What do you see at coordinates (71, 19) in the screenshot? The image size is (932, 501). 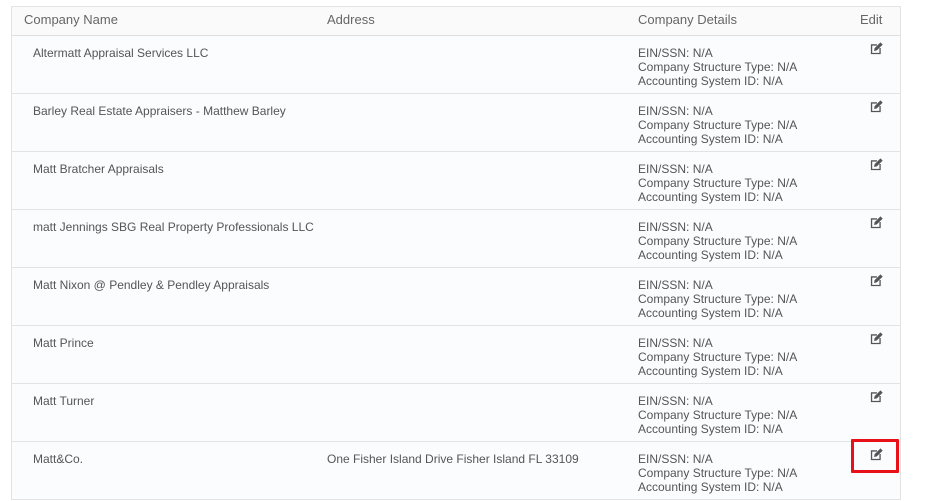 I see `column-header-company-name: Company Name` at bounding box center [71, 19].